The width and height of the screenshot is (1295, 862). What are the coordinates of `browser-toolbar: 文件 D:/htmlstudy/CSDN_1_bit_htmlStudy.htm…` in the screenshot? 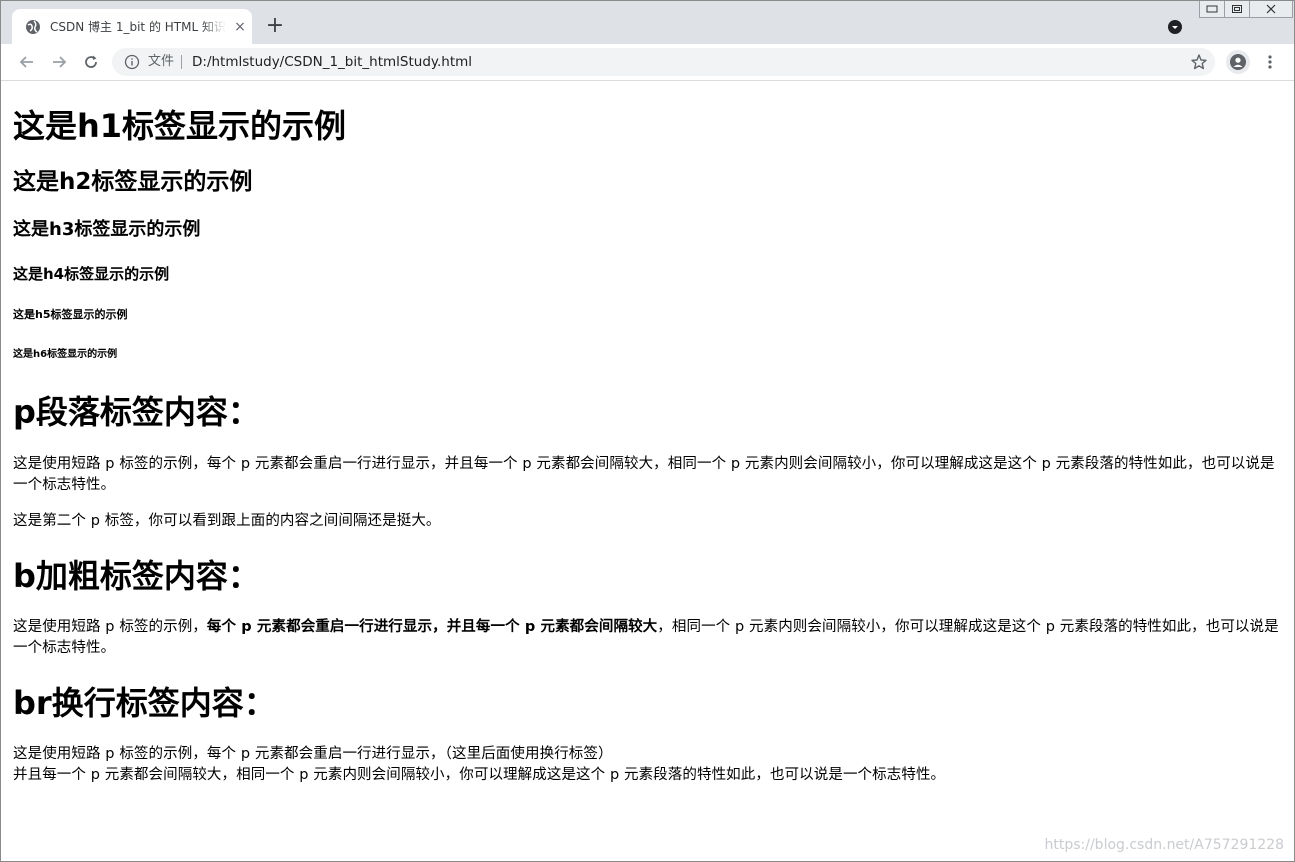 It's located at (647, 62).